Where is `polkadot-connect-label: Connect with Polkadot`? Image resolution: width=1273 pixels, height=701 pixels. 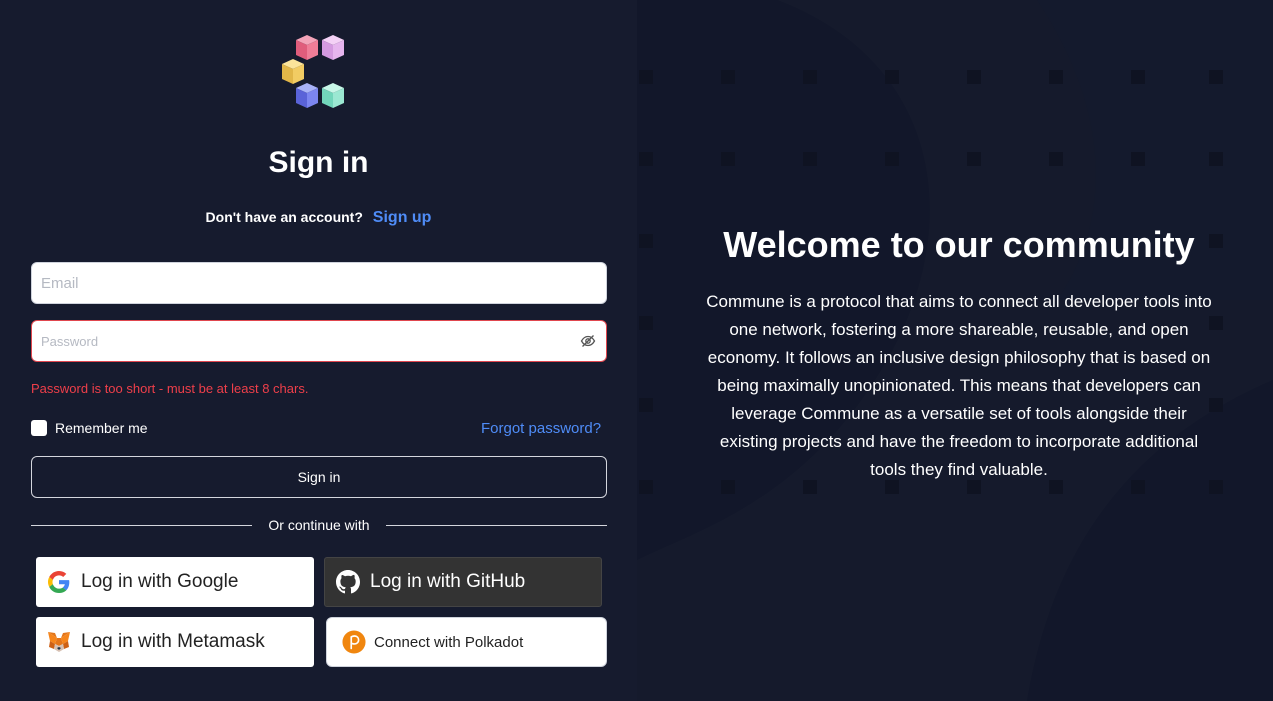
polkadot-connect-label: Connect with Polkadot is located at coordinates (449, 642).